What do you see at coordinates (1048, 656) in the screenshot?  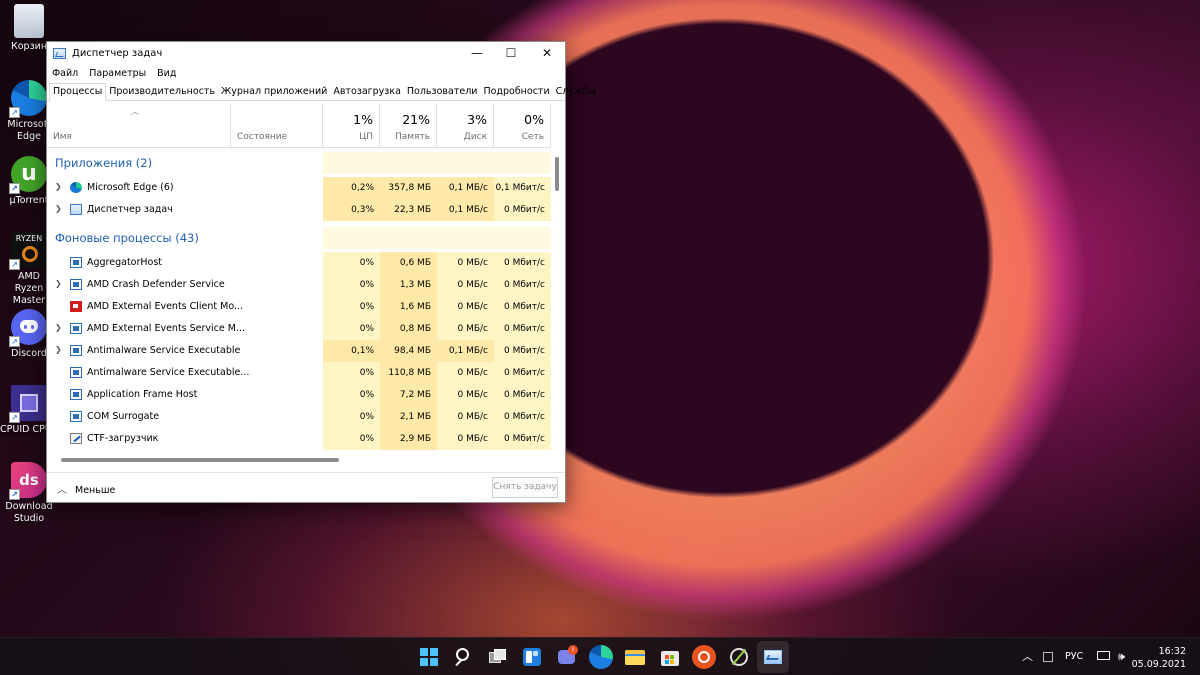 I see `tray-app-icon` at bounding box center [1048, 656].